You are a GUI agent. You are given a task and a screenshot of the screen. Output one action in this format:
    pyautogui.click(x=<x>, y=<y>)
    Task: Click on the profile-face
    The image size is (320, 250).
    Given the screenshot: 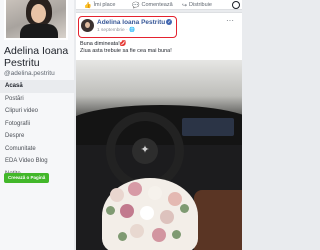 What is the action you would take?
    pyautogui.click(x=38, y=13)
    